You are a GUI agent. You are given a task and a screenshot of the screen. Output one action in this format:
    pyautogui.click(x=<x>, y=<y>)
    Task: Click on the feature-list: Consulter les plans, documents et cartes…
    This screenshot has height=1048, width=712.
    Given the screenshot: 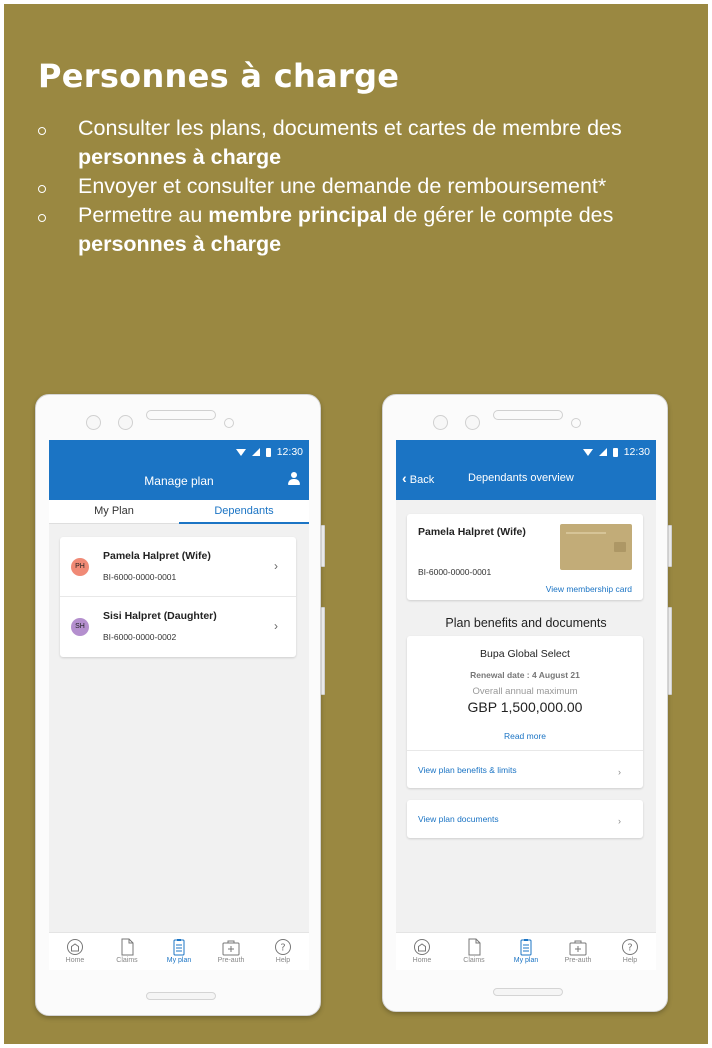 What is the action you would take?
    pyautogui.click(x=363, y=186)
    